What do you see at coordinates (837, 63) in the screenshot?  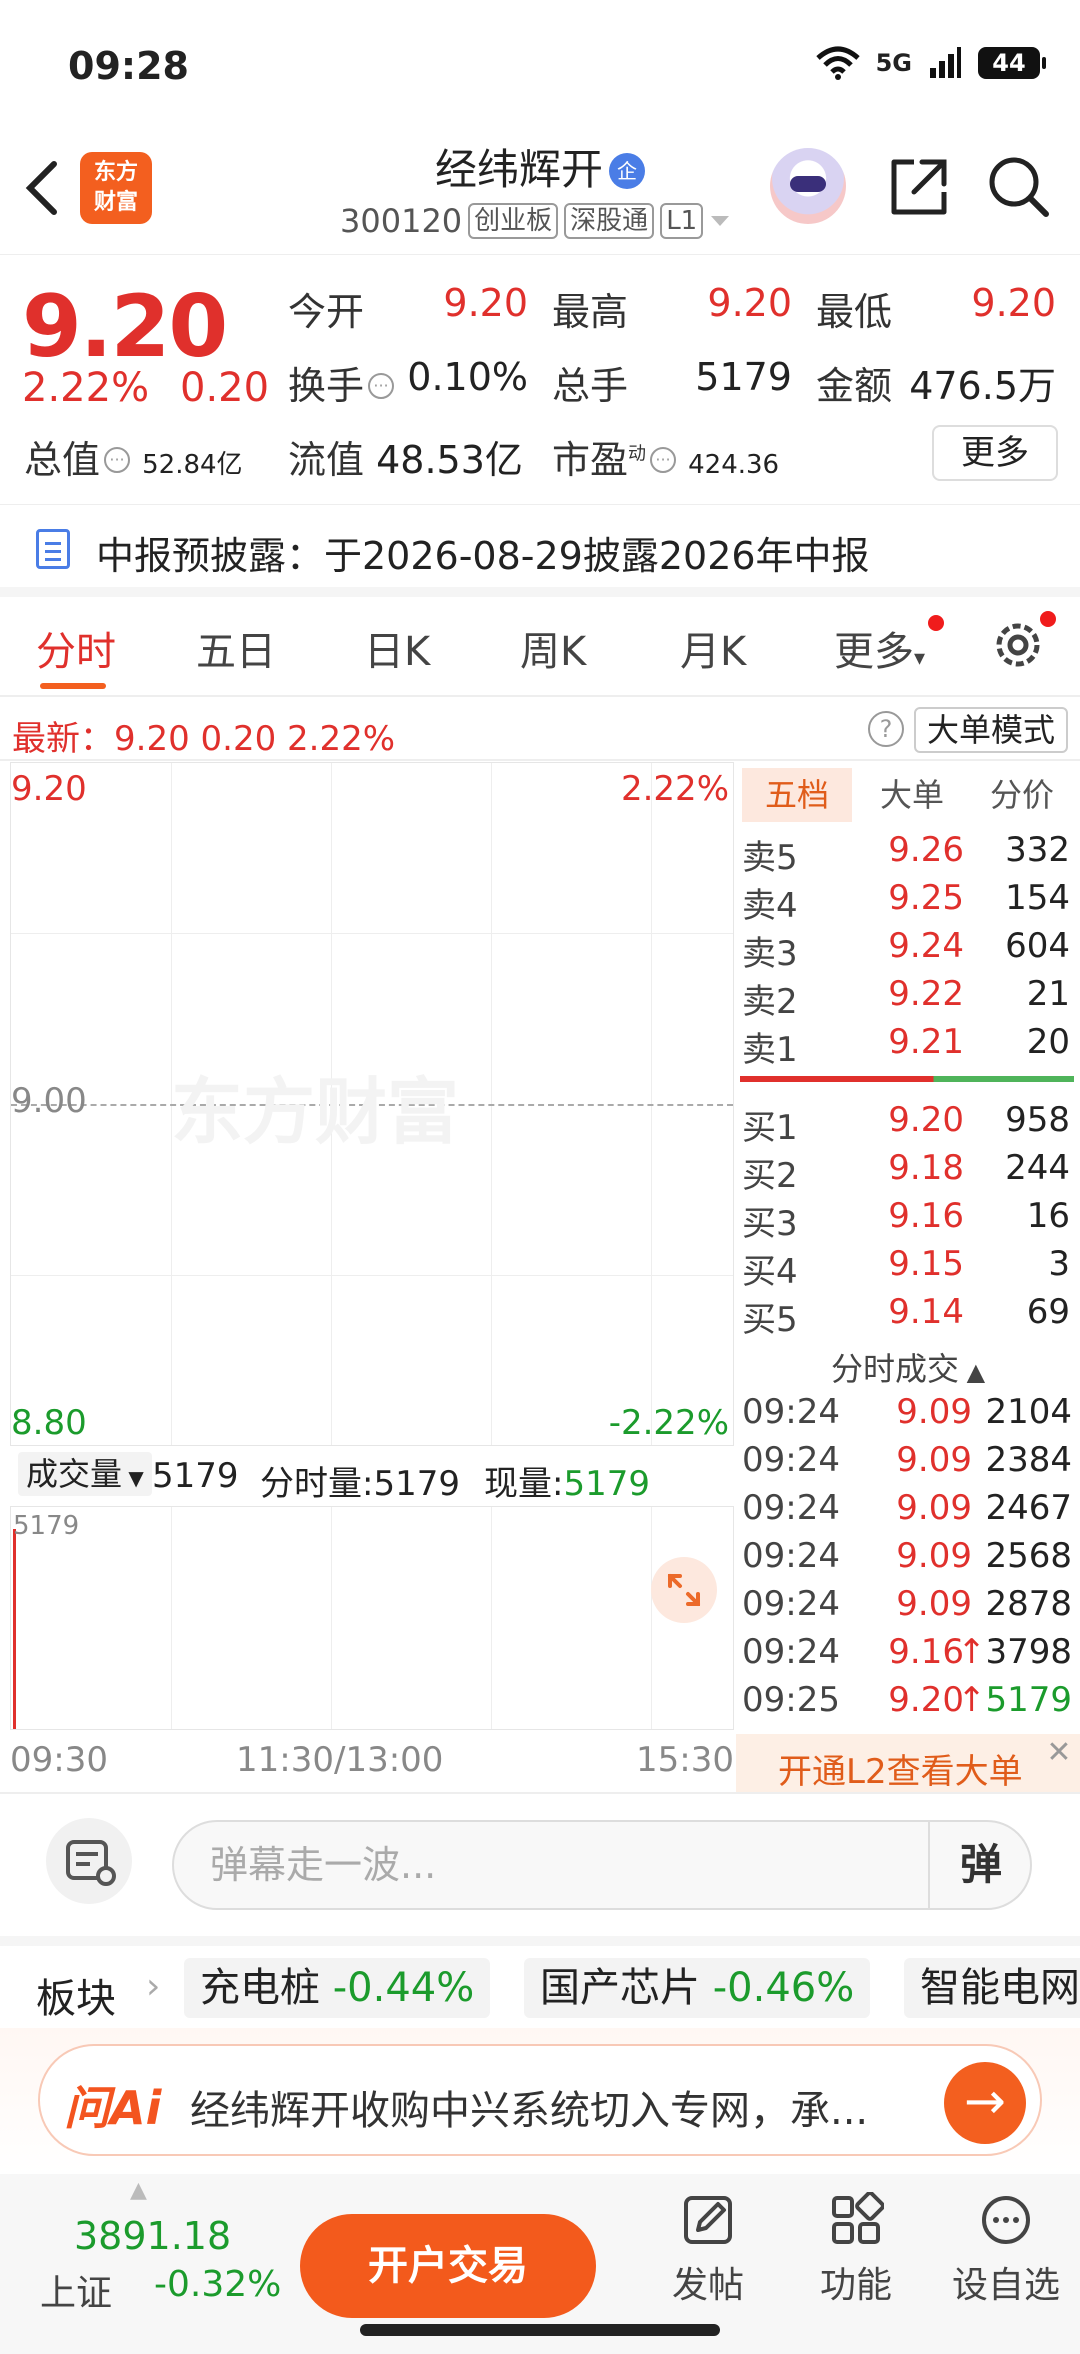 I see `wifi-icon` at bounding box center [837, 63].